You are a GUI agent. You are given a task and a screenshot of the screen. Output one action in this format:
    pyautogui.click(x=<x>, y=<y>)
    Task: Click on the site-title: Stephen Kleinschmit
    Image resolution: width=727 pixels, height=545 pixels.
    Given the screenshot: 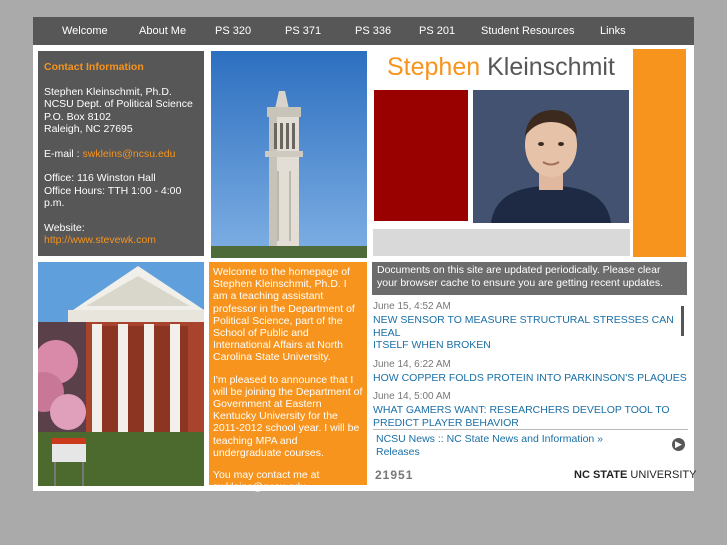 What is the action you would take?
    pyautogui.click(x=501, y=67)
    